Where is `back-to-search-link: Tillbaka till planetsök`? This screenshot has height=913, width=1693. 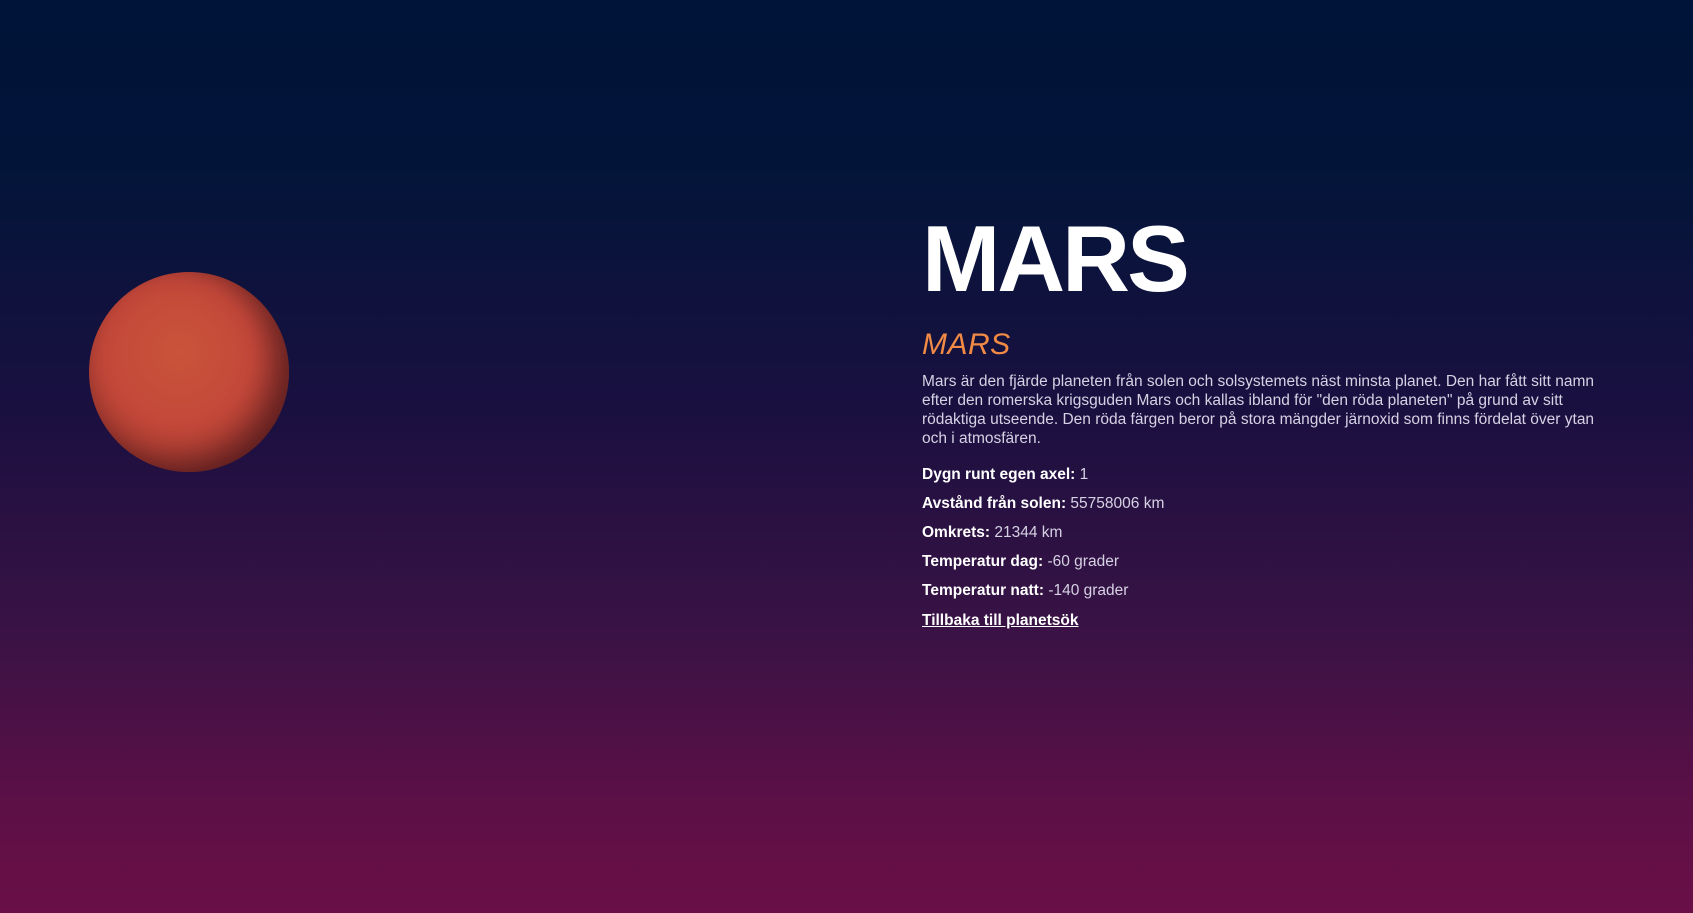
back-to-search-link: Tillbaka till planetsök is located at coordinates (1000, 621).